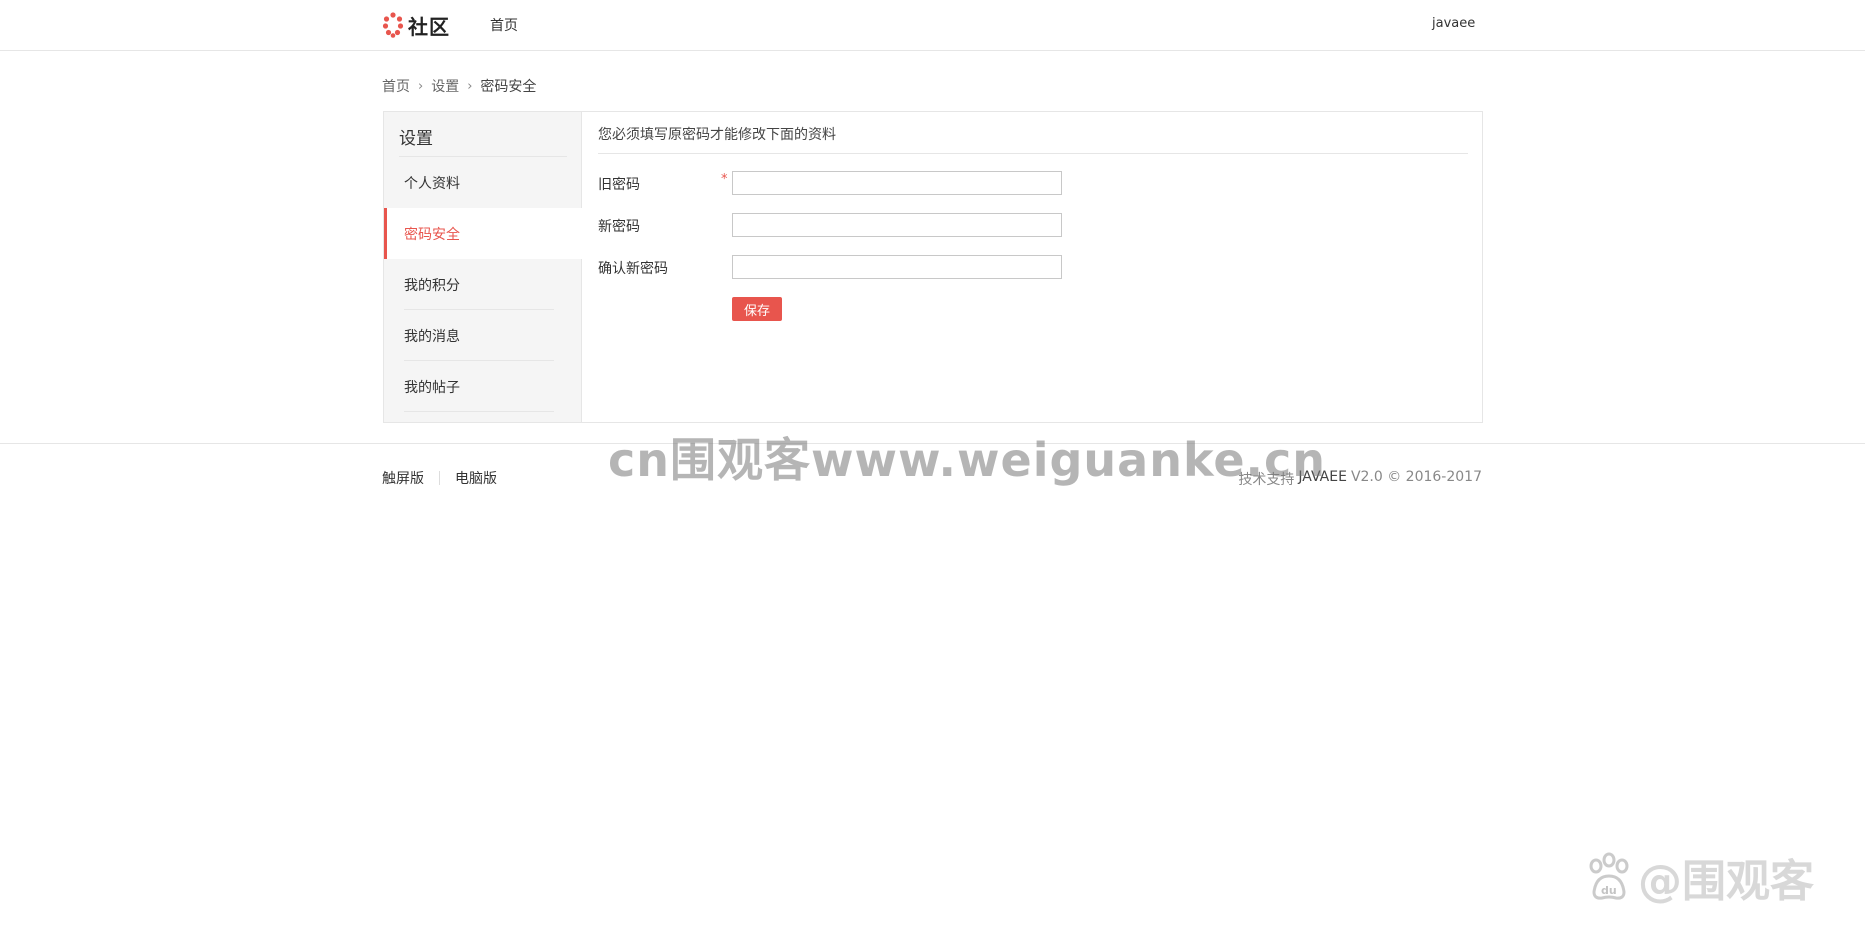 This screenshot has width=1865, height=937. What do you see at coordinates (1609, 876) in the screenshot?
I see `paw-icon: du` at bounding box center [1609, 876].